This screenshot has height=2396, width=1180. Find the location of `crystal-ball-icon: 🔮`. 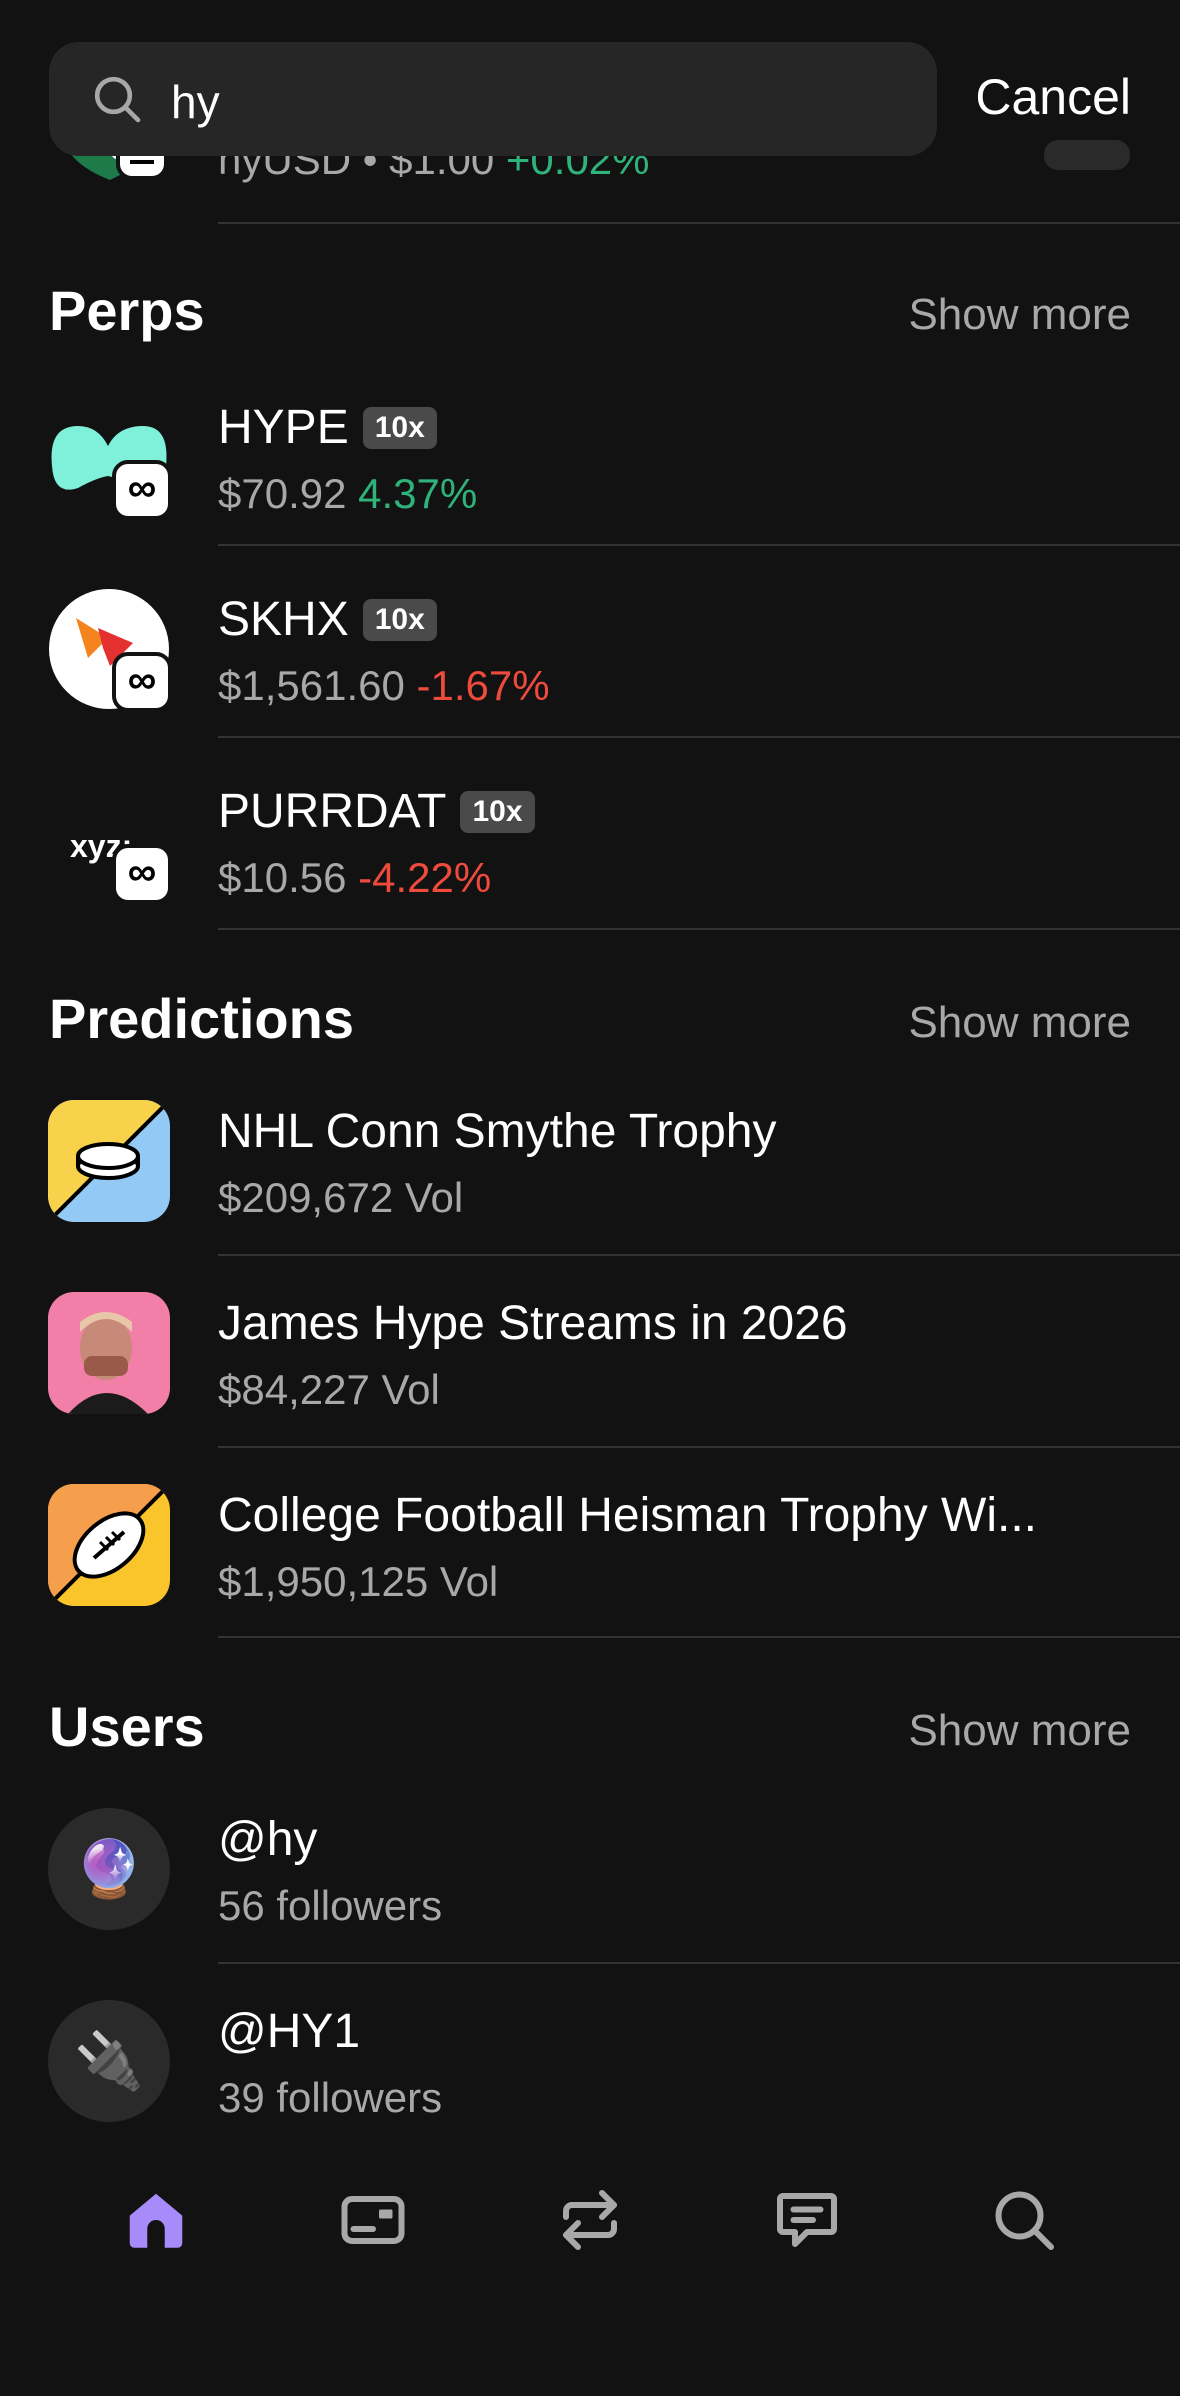

crystal-ball-icon: 🔮 is located at coordinates (109, 1868).